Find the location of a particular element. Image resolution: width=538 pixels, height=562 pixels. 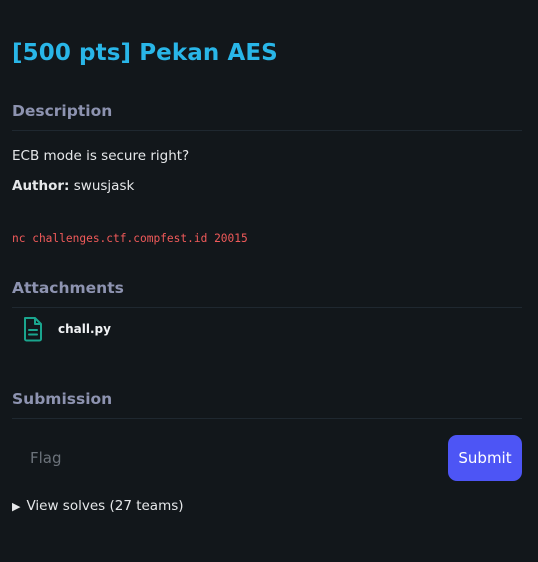

submission-heading: Submission is located at coordinates (62, 399).